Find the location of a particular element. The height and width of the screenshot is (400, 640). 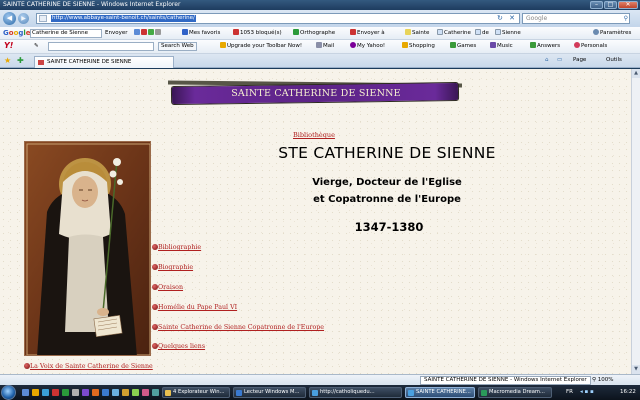

back-button: ◀ is located at coordinates (9, 18).